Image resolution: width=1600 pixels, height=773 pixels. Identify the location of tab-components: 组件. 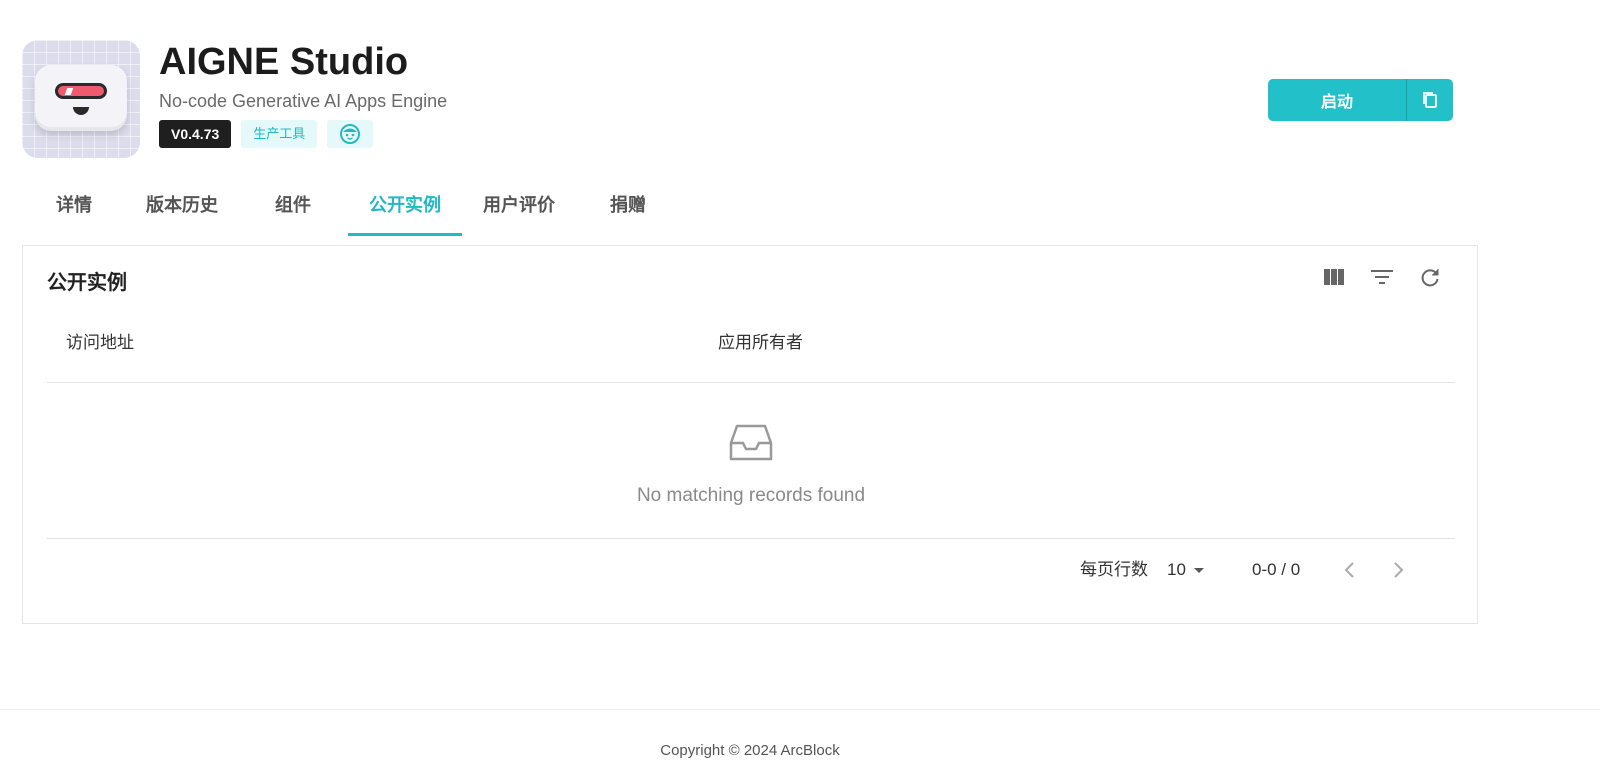
(293, 210).